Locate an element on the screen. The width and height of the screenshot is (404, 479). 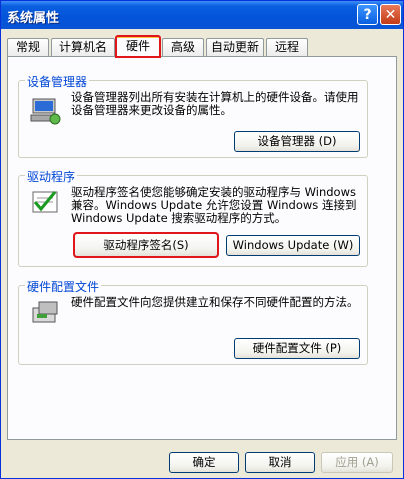
hardware-profiles-icon is located at coordinates (45, 312).